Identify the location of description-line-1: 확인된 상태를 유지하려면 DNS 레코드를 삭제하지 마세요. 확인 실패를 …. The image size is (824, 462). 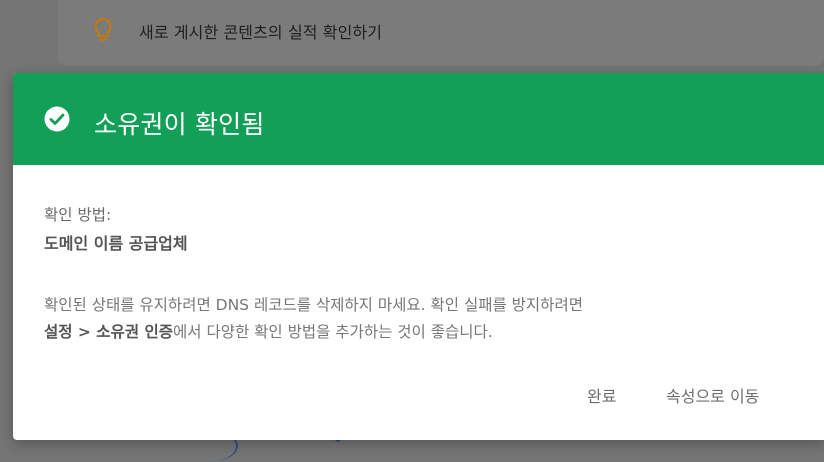
(313, 305).